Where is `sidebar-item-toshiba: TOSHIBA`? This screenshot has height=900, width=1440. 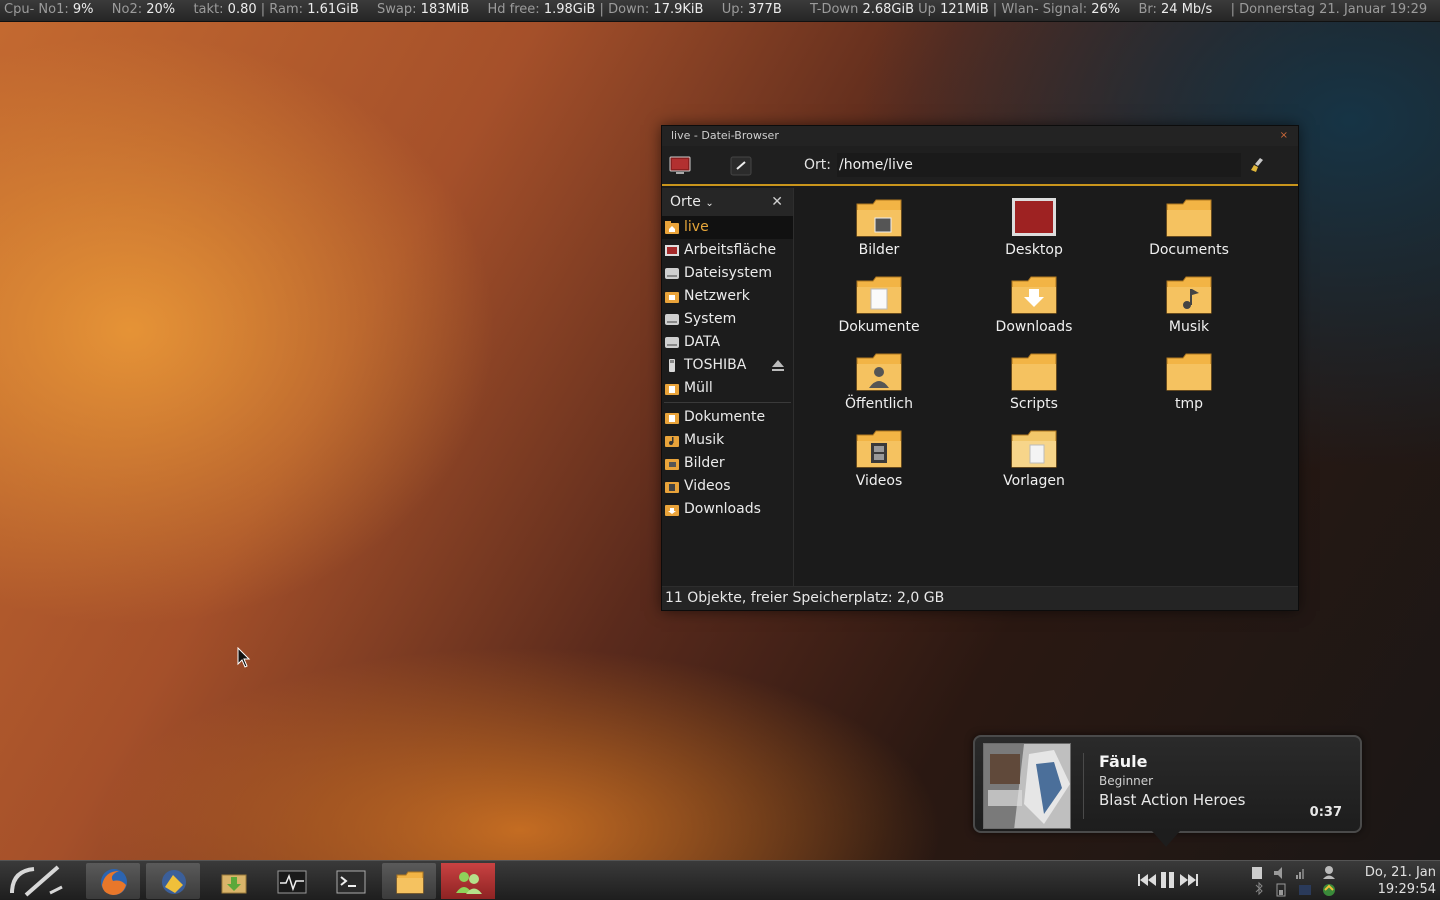
sidebar-item-toshiba: TOSHIBA is located at coordinates (727, 365).